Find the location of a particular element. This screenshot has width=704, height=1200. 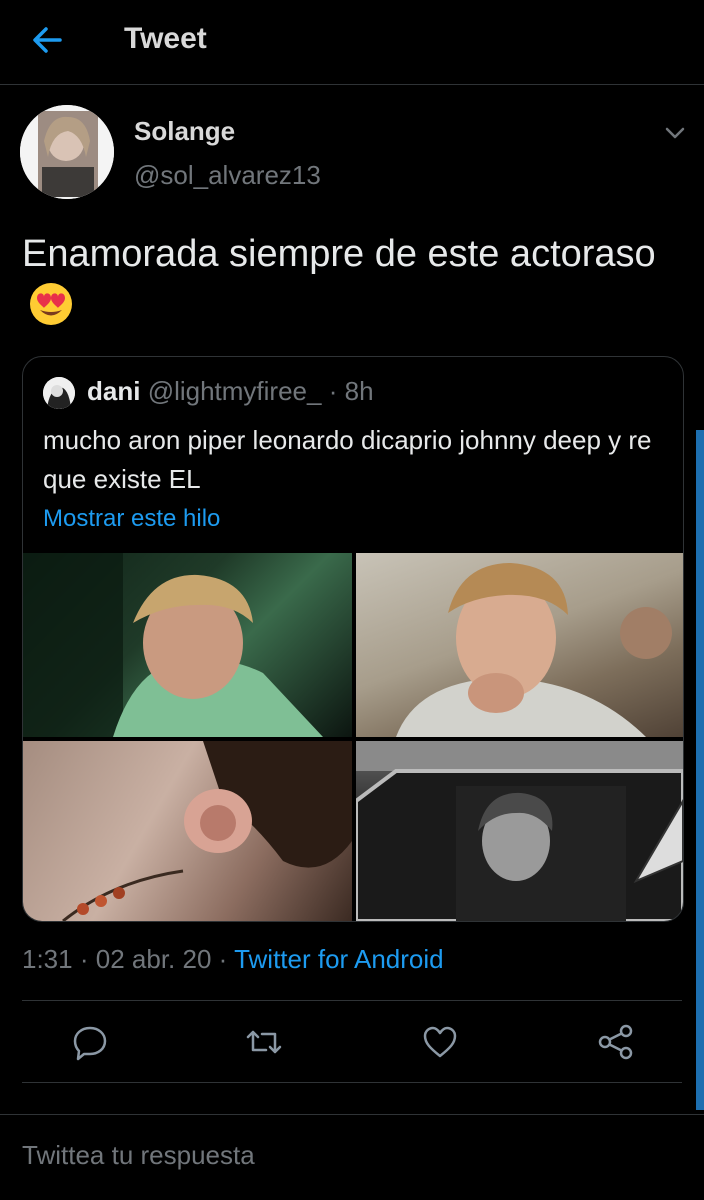

reply-button is located at coordinates (90, 1042).